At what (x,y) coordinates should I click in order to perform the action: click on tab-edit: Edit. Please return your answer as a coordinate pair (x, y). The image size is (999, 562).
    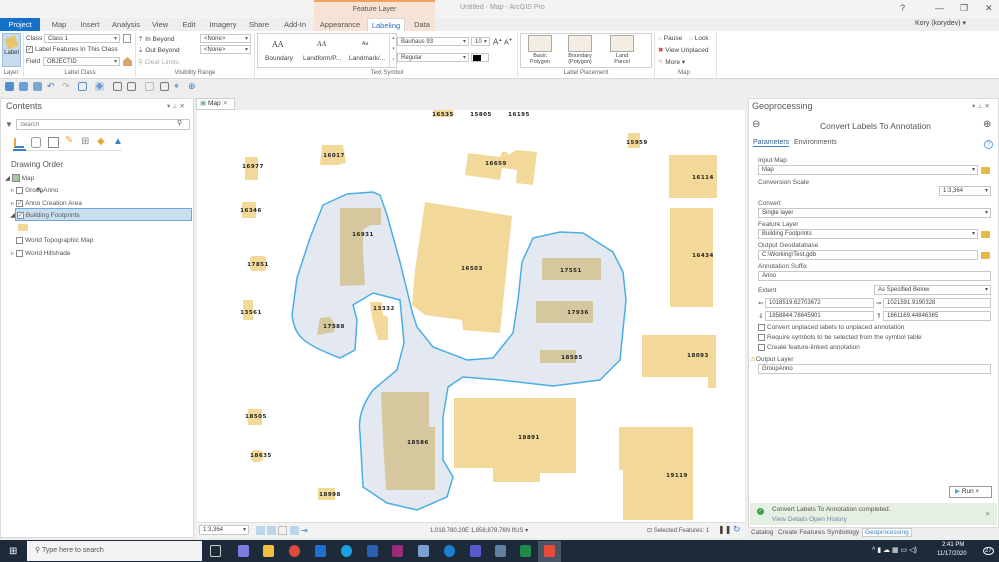
    Looking at the image, I should click on (189, 24).